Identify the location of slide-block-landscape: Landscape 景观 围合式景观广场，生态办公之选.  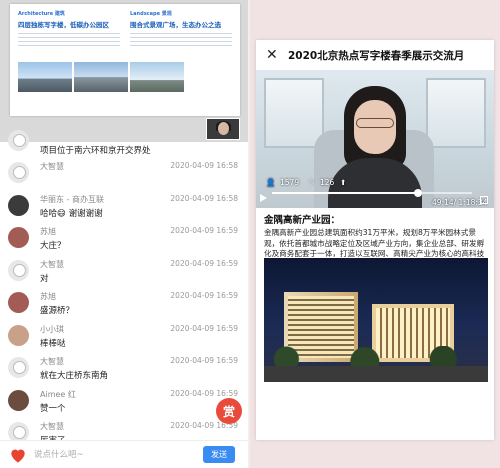
(181, 28).